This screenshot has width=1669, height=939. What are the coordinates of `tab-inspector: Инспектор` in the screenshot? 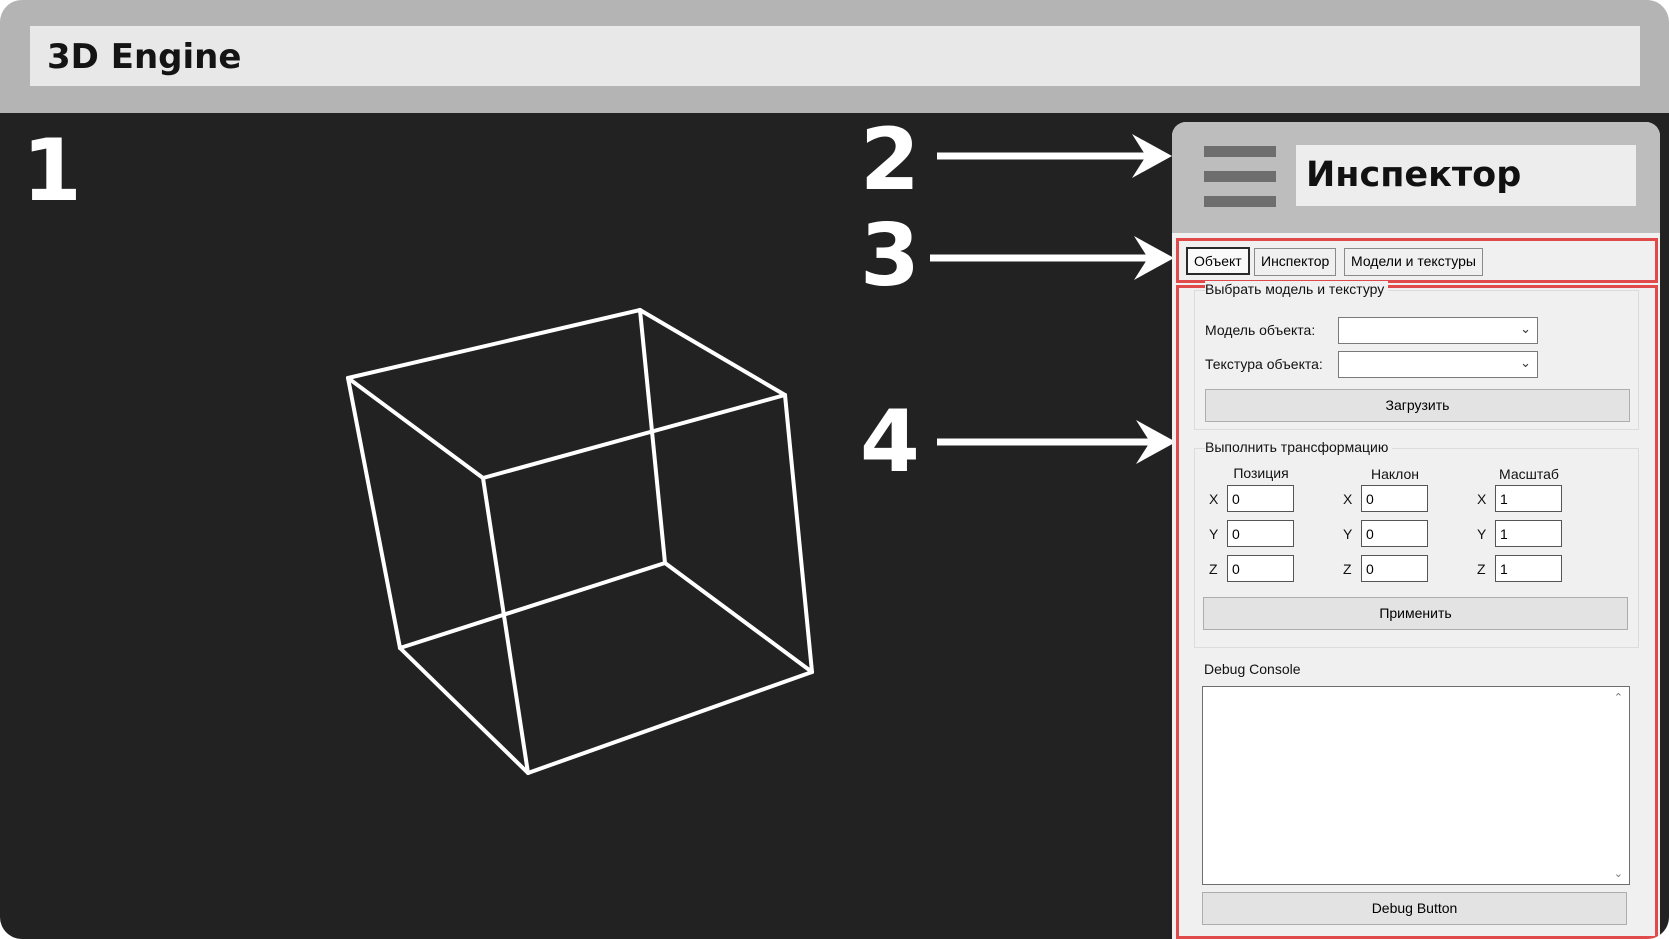 It's located at (1295, 262).